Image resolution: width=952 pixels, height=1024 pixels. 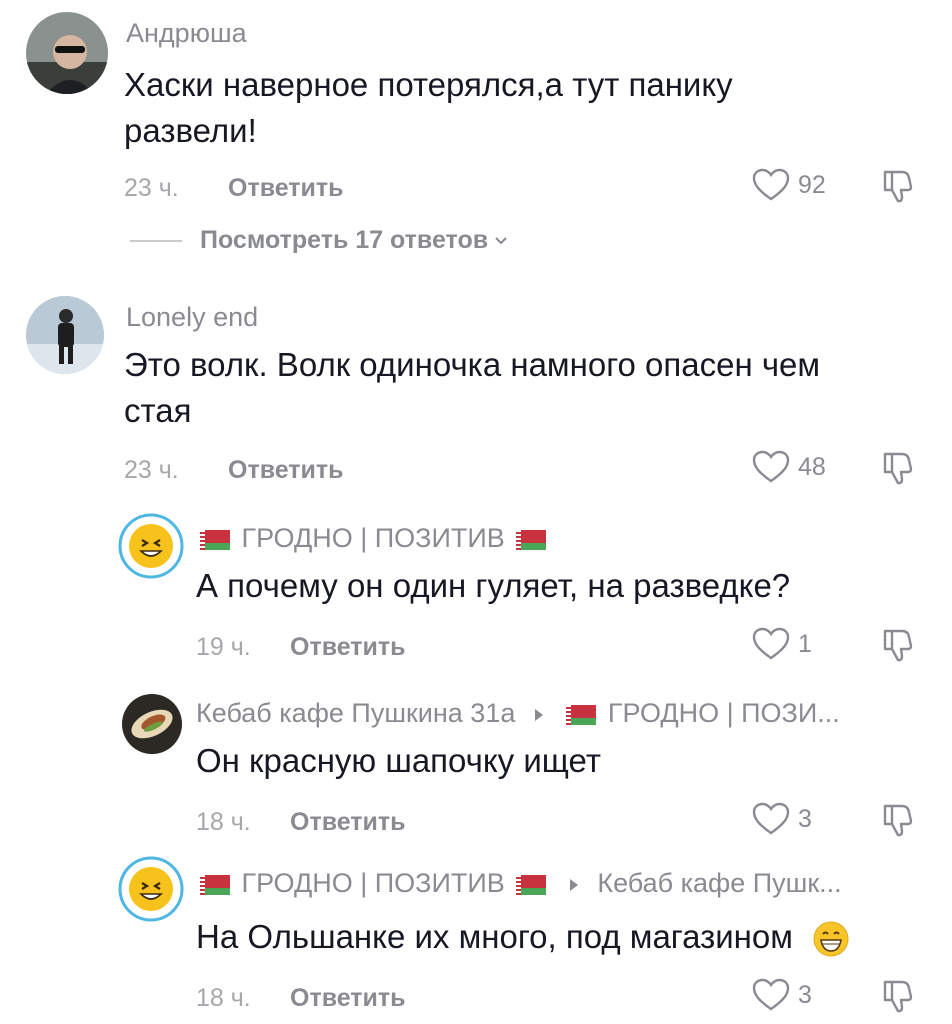 I want to click on comment-author: Lonely end, so click(x=192, y=317).